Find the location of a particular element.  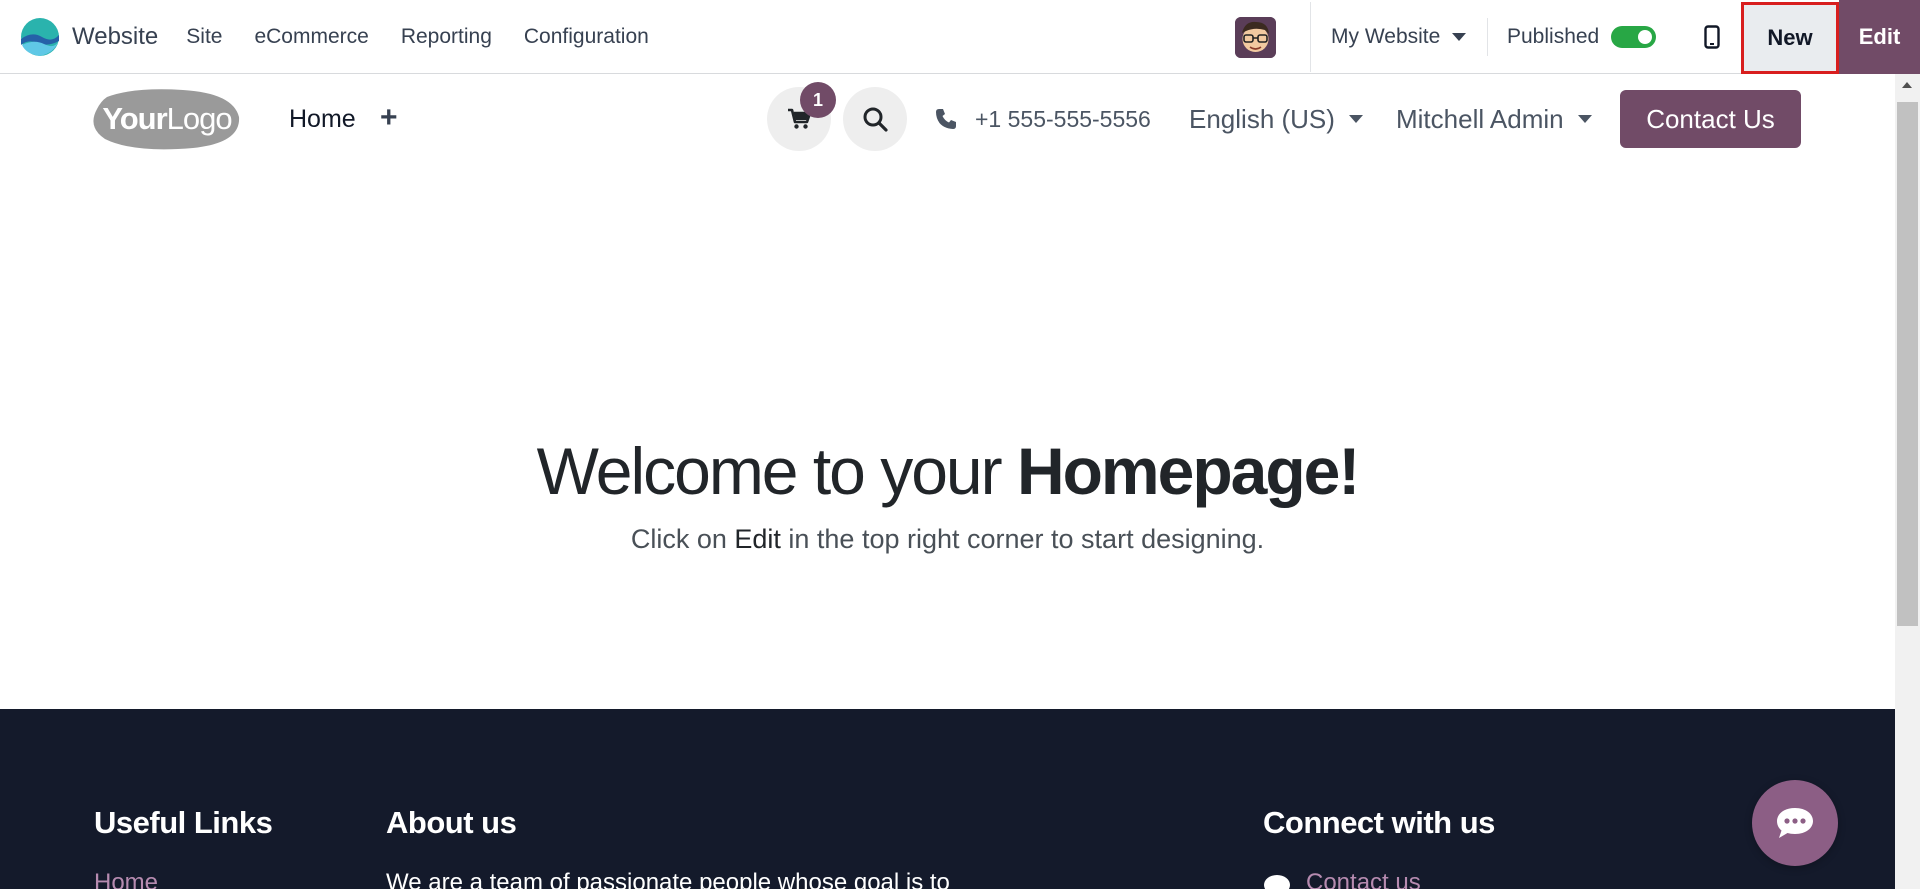

hero-title-bold: Homepage! is located at coordinates (1188, 471).